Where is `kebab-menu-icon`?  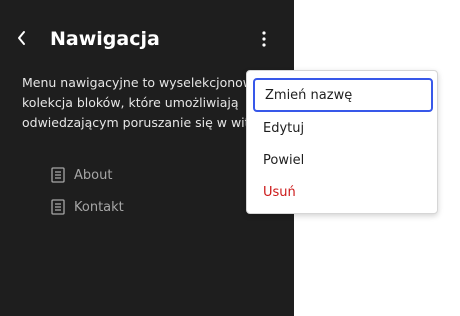
kebab-menu-icon is located at coordinates (264, 39).